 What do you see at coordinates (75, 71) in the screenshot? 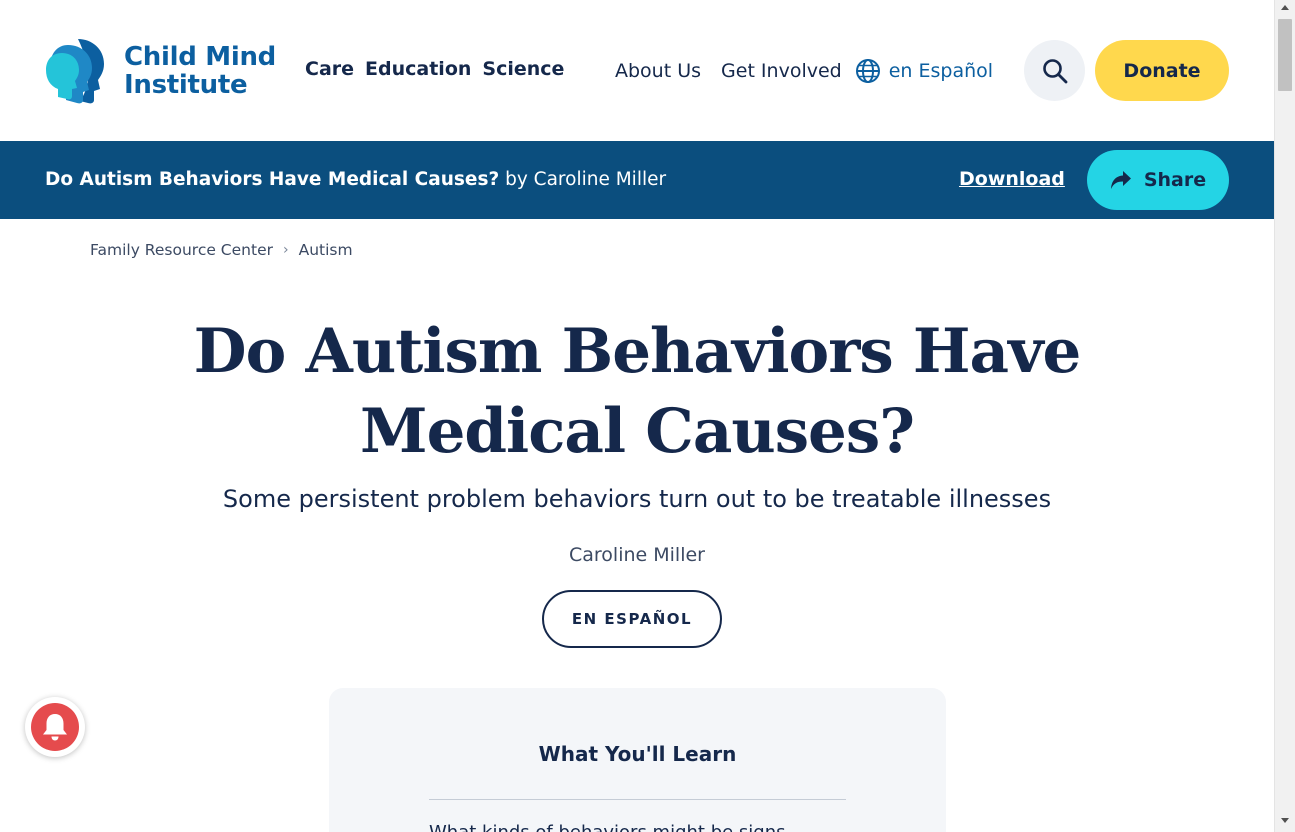
I see `logo-heads-icon` at bounding box center [75, 71].